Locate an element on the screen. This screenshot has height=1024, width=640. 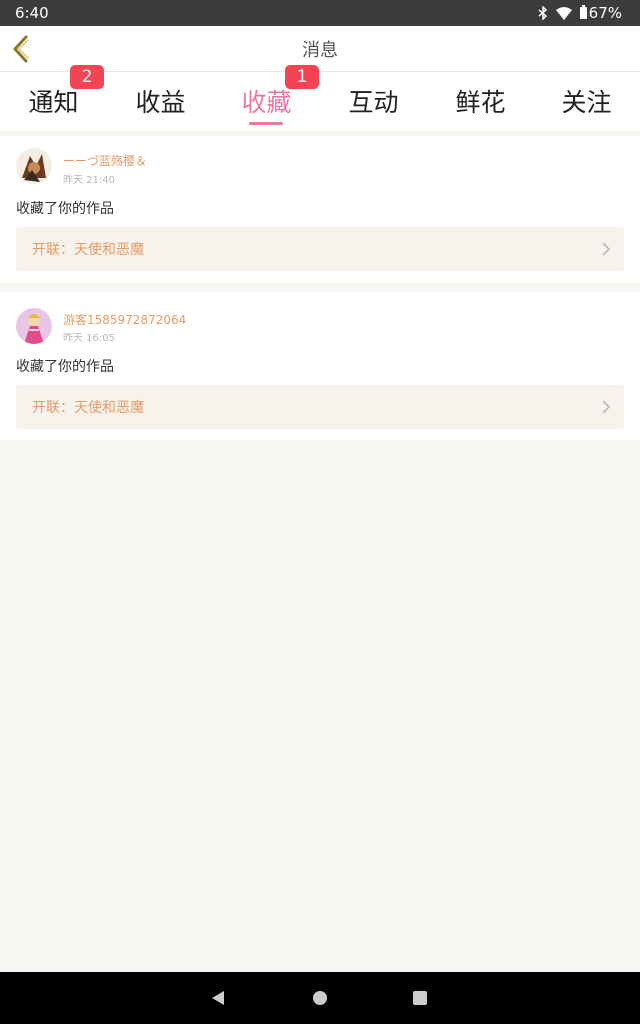
username: ーーづ蓝殇樱＆ is located at coordinates (105, 160).